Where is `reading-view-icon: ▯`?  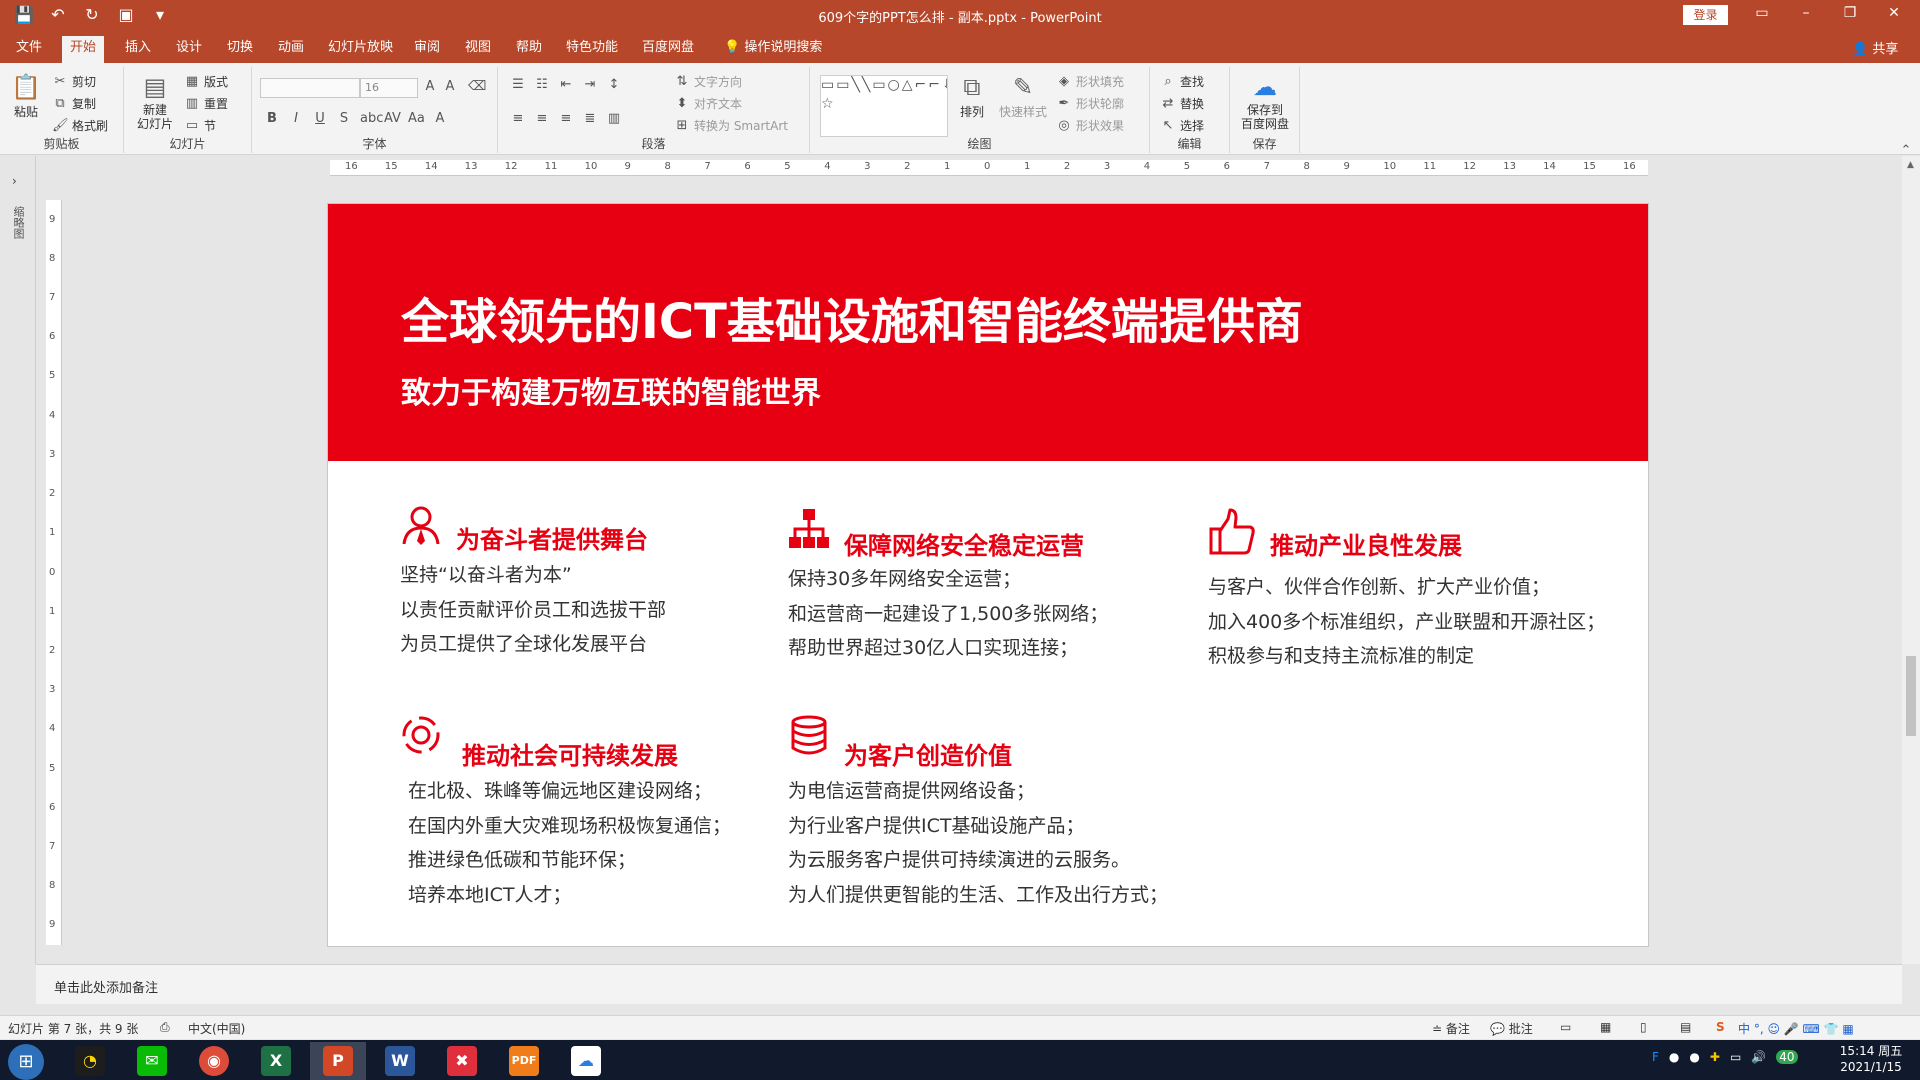
reading-view-icon: ▯ is located at coordinates (1643, 1027).